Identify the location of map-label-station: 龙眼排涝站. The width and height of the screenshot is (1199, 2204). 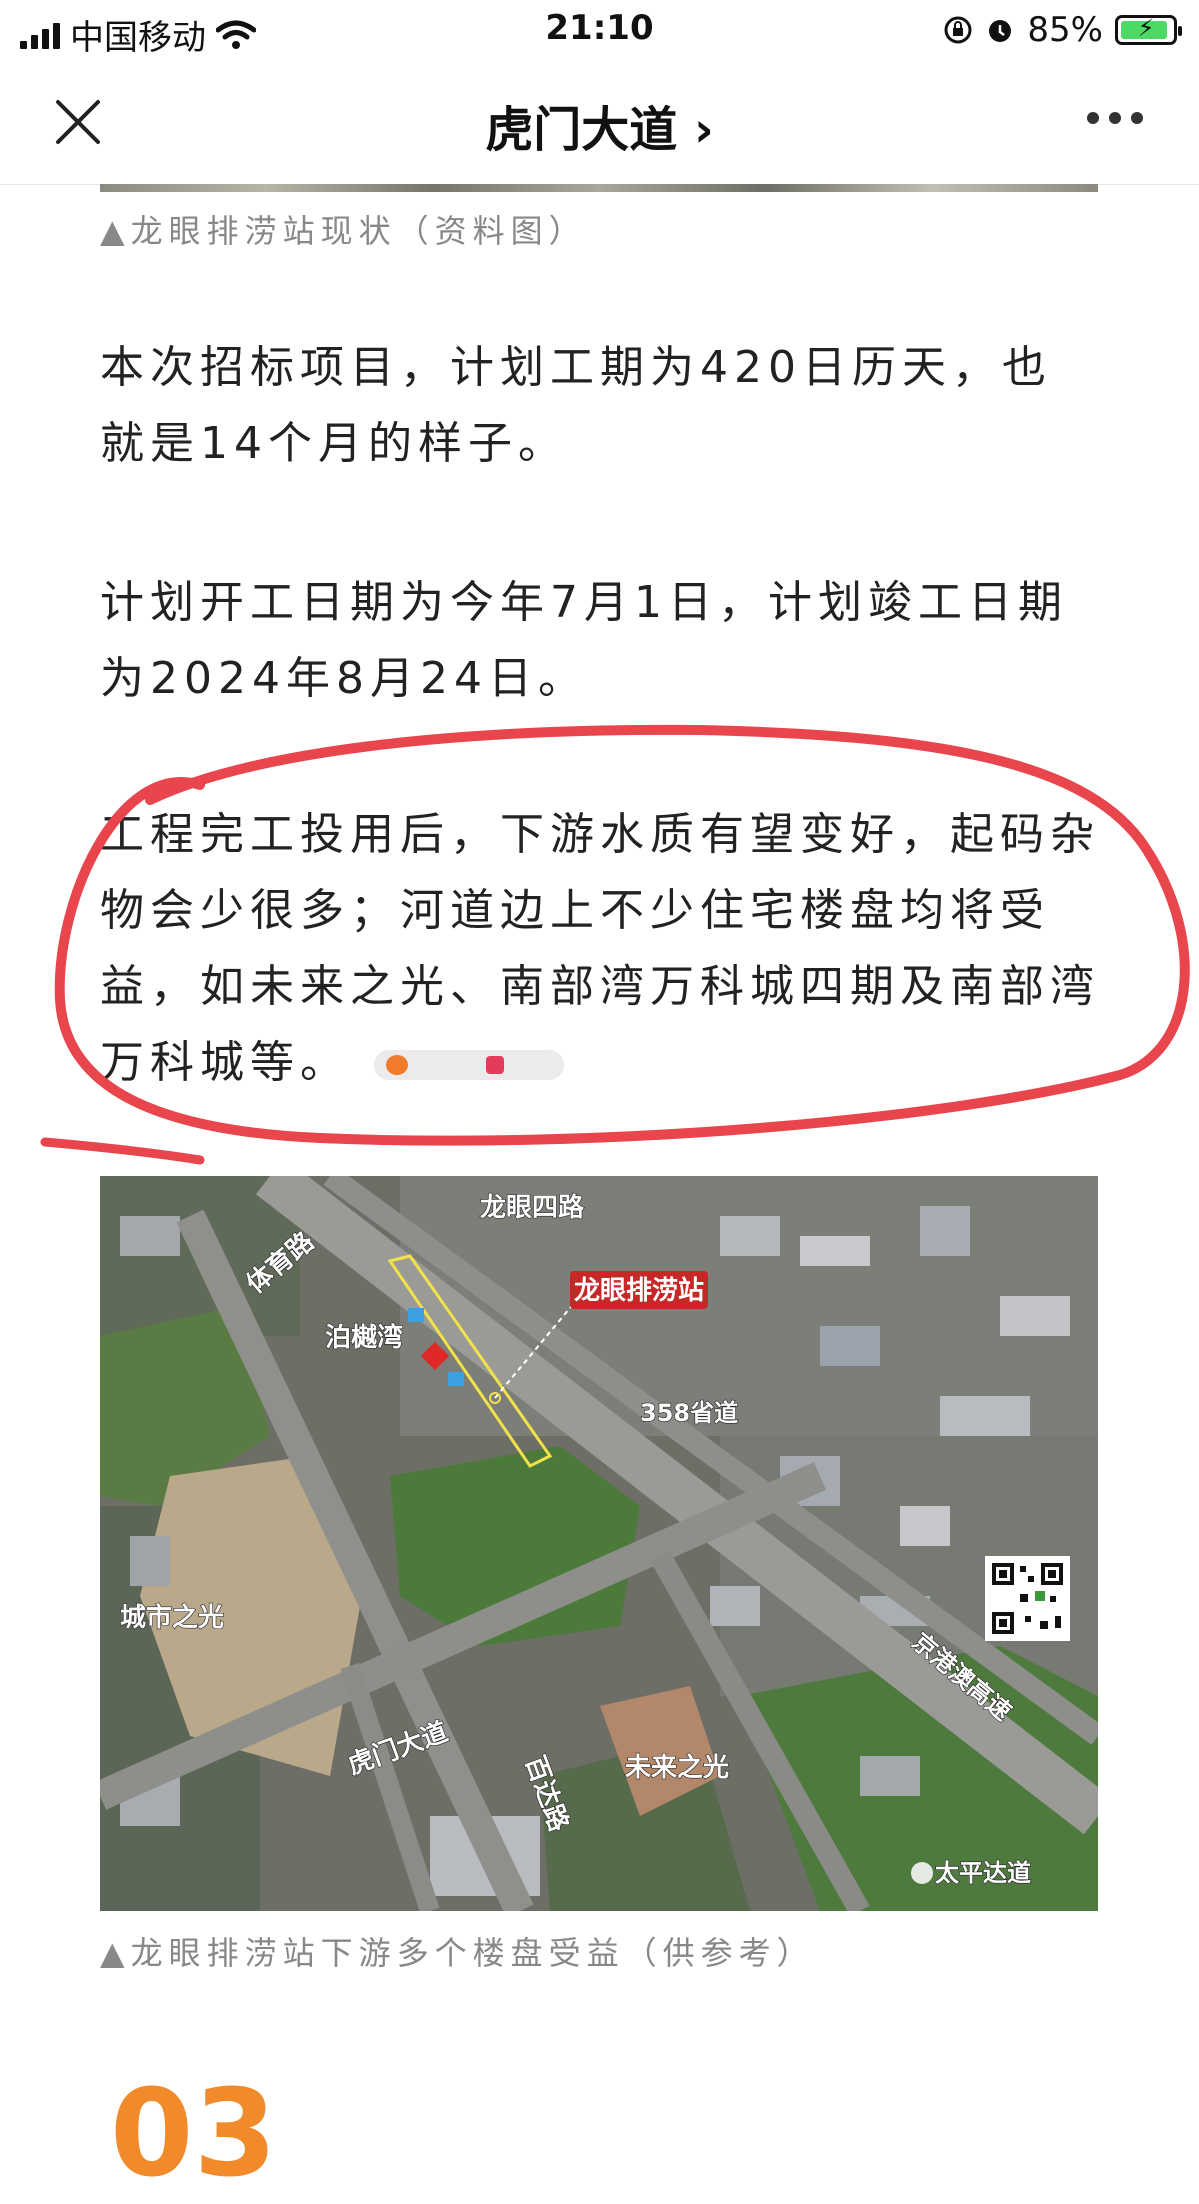
(639, 1291).